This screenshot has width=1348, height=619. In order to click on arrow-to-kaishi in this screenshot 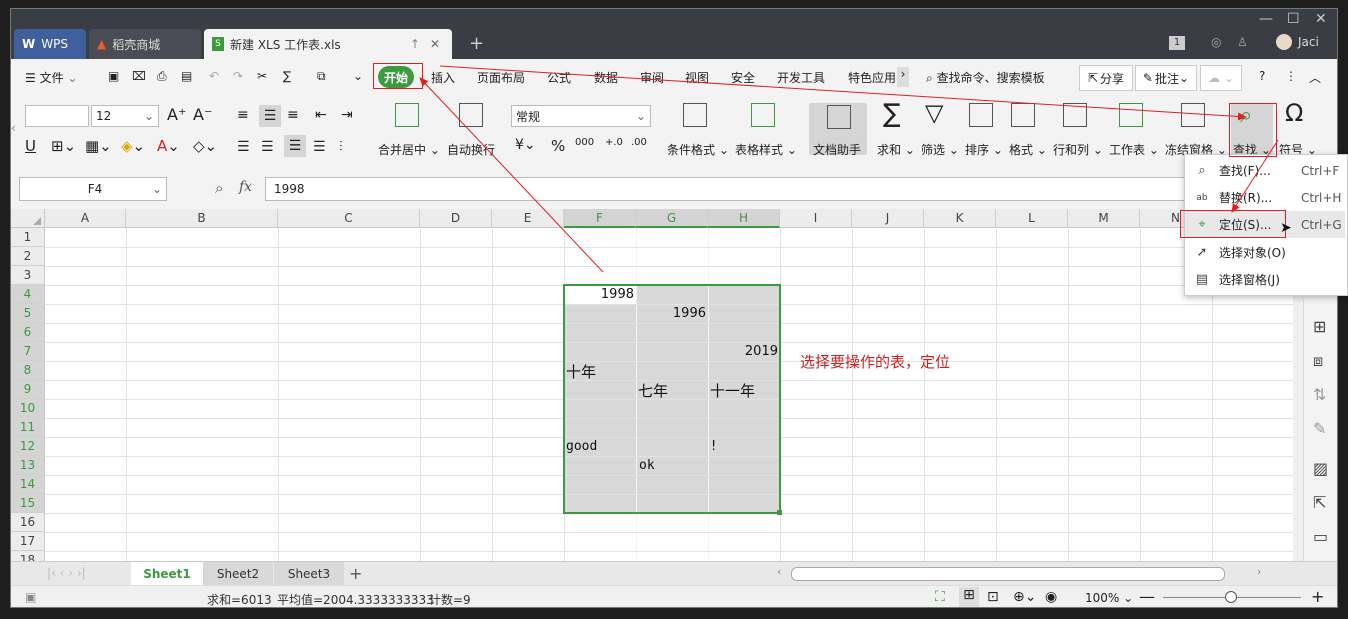, I will do `click(511, 175)`.